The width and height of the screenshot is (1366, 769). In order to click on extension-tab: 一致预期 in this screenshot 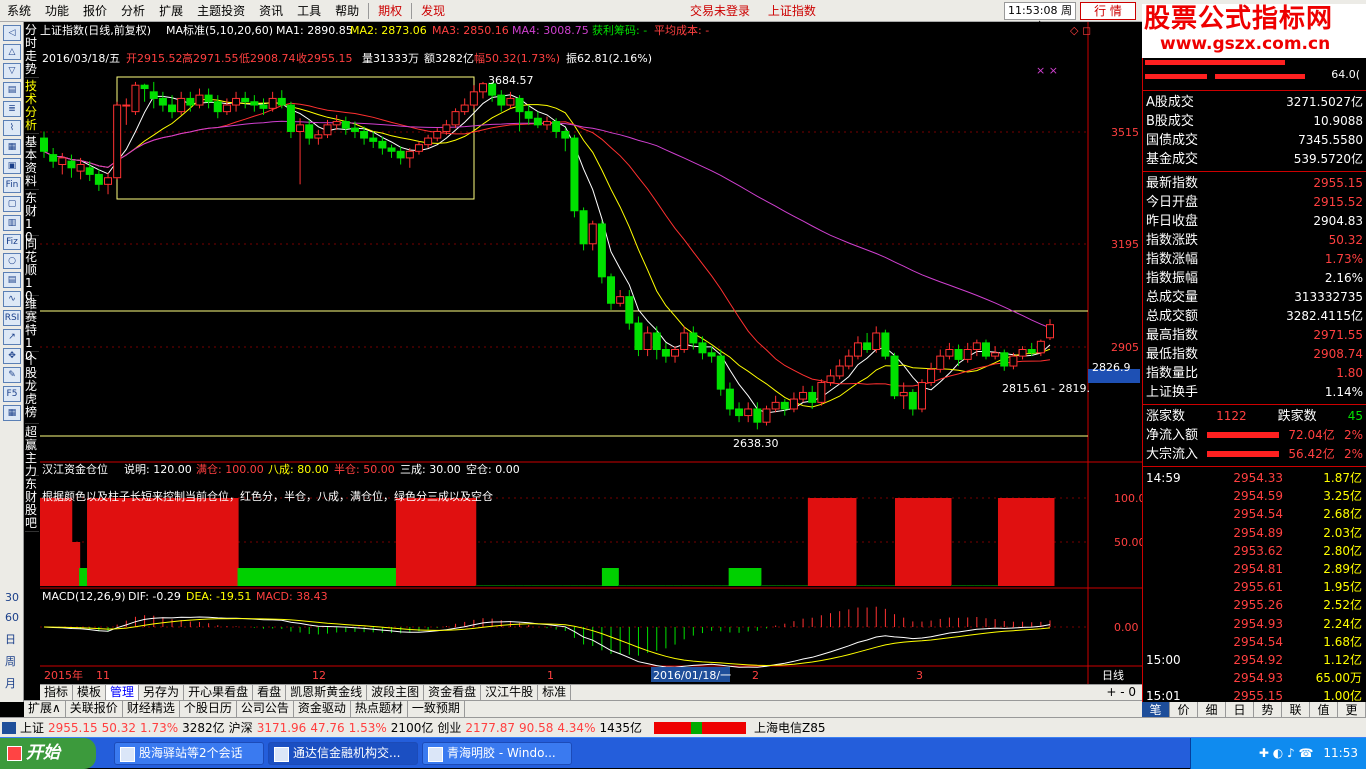, I will do `click(436, 709)`.